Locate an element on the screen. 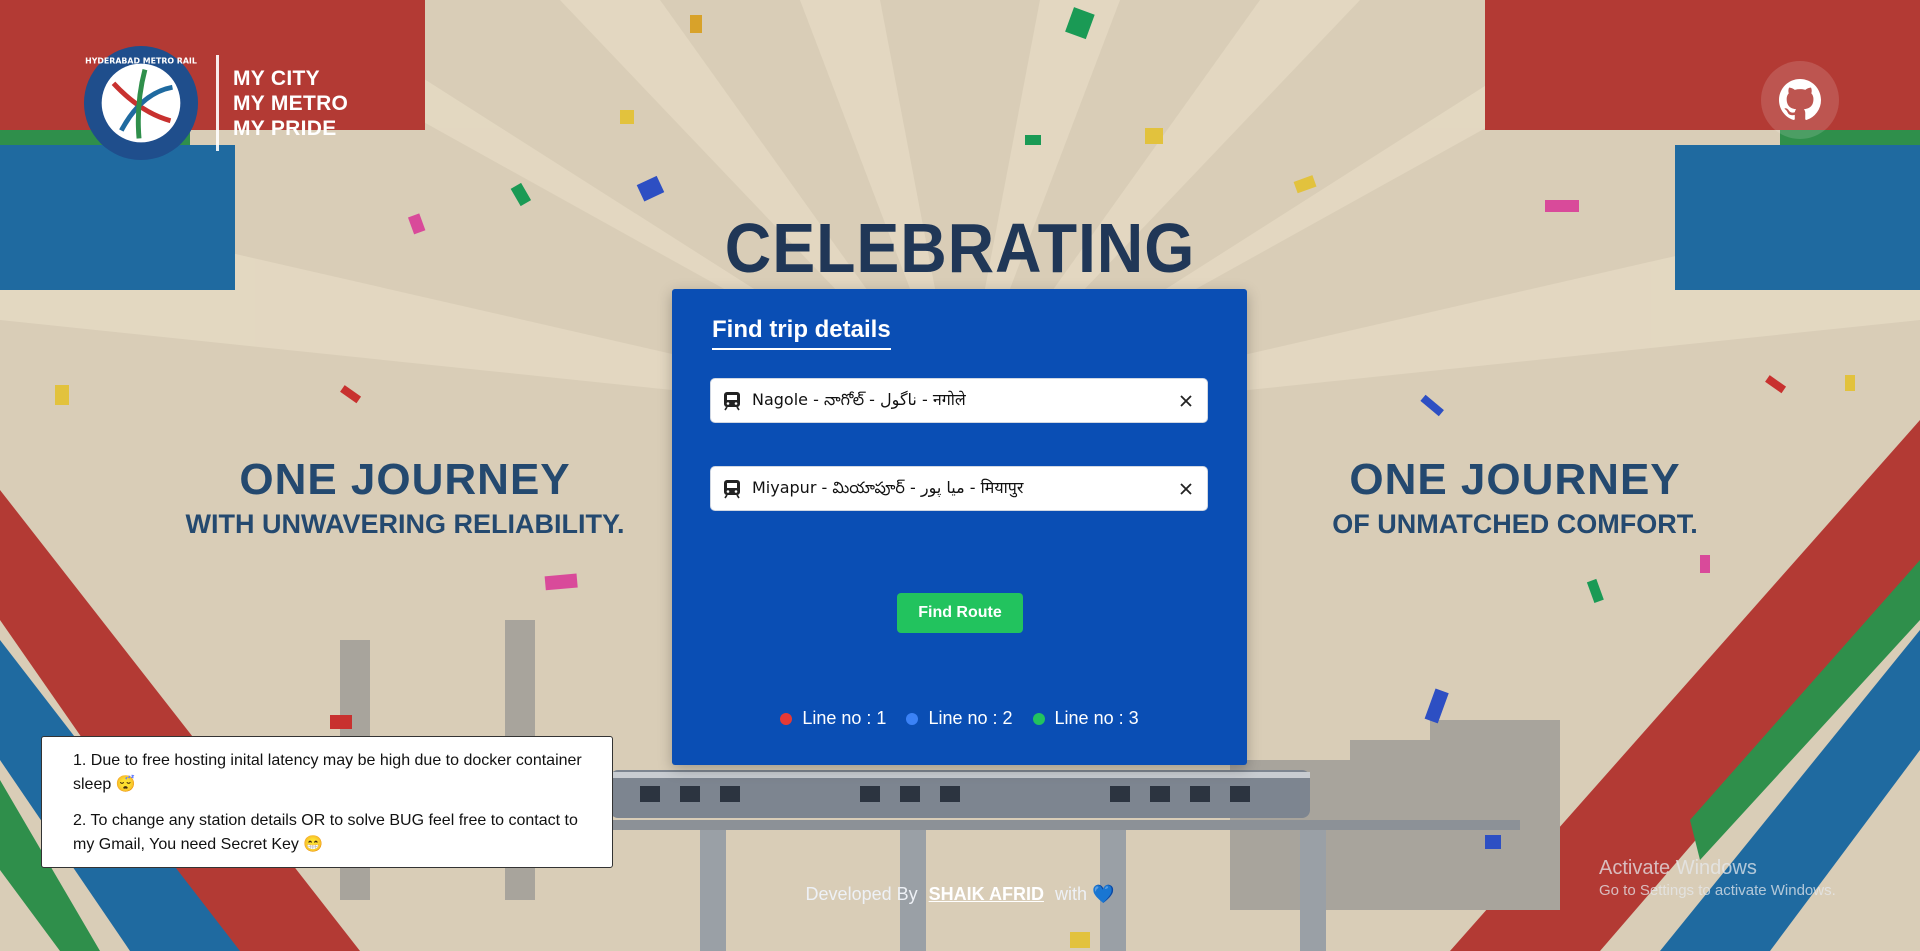 Image resolution: width=1920 pixels, height=951 pixels. legend-line-1-label: Line no : 1 is located at coordinates (844, 718).